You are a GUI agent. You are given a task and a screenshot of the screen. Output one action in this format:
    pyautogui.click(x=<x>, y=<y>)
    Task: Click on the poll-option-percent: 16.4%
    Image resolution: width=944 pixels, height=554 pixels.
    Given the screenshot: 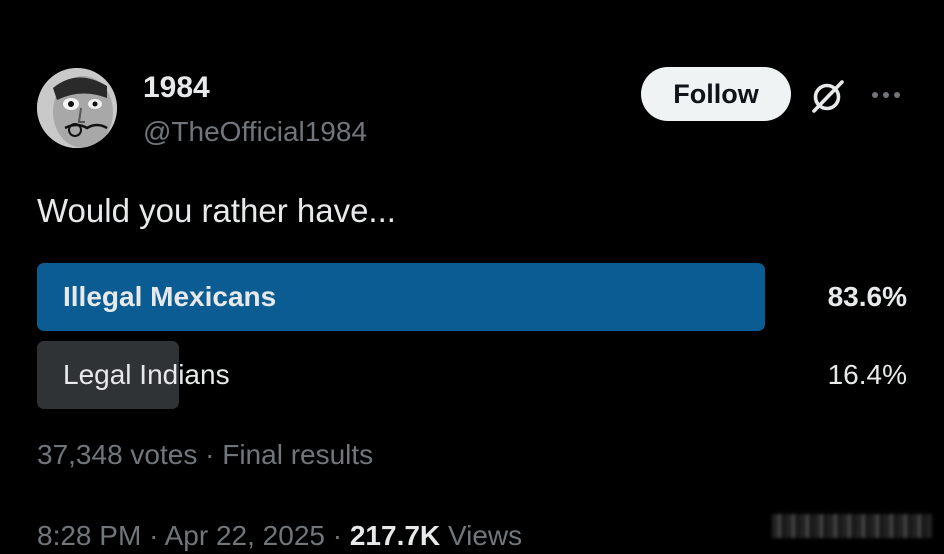 What is the action you would take?
    pyautogui.click(x=867, y=374)
    